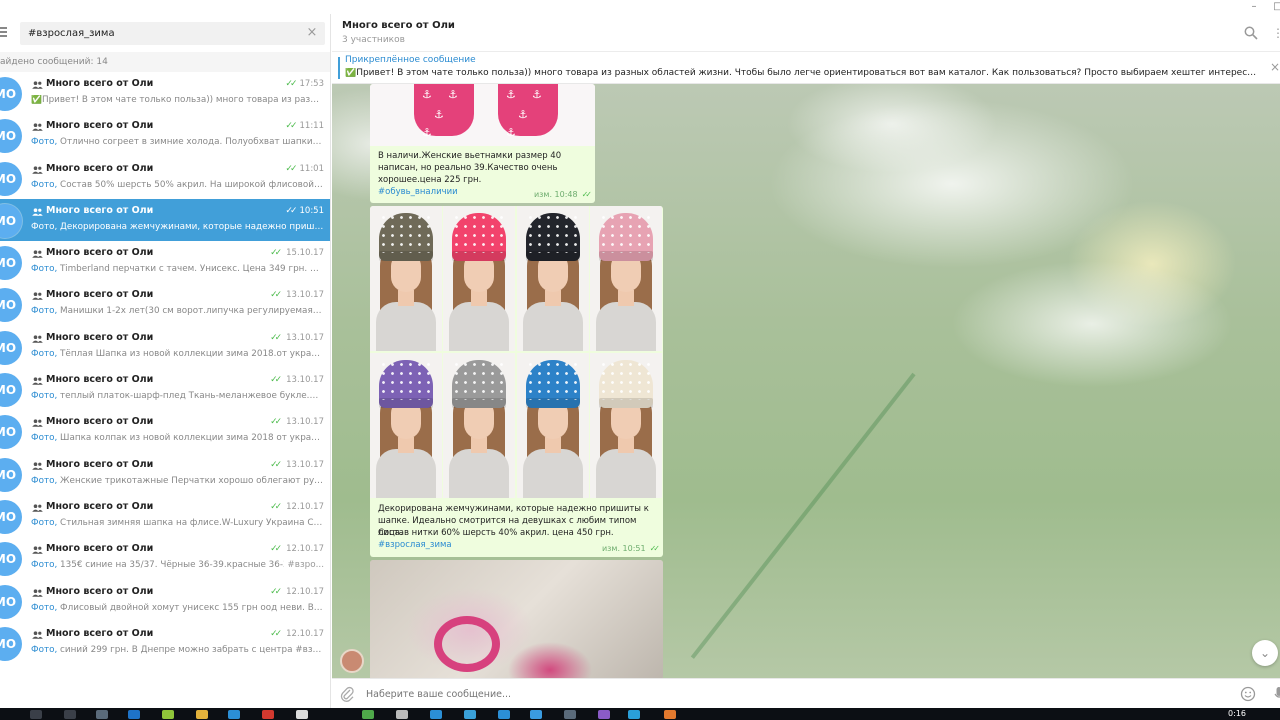 The width and height of the screenshot is (1280, 720). I want to click on more-menu-icon: ⋮, so click(1276, 33).